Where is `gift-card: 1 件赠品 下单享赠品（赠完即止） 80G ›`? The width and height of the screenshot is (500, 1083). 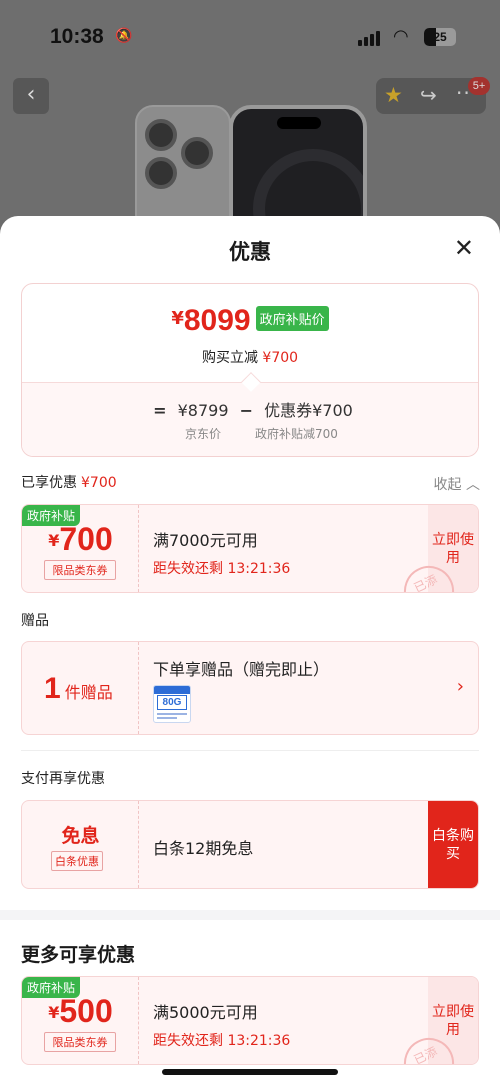 gift-card: 1 件赠品 下单享赠品（赠完即止） 80G › is located at coordinates (250, 688).